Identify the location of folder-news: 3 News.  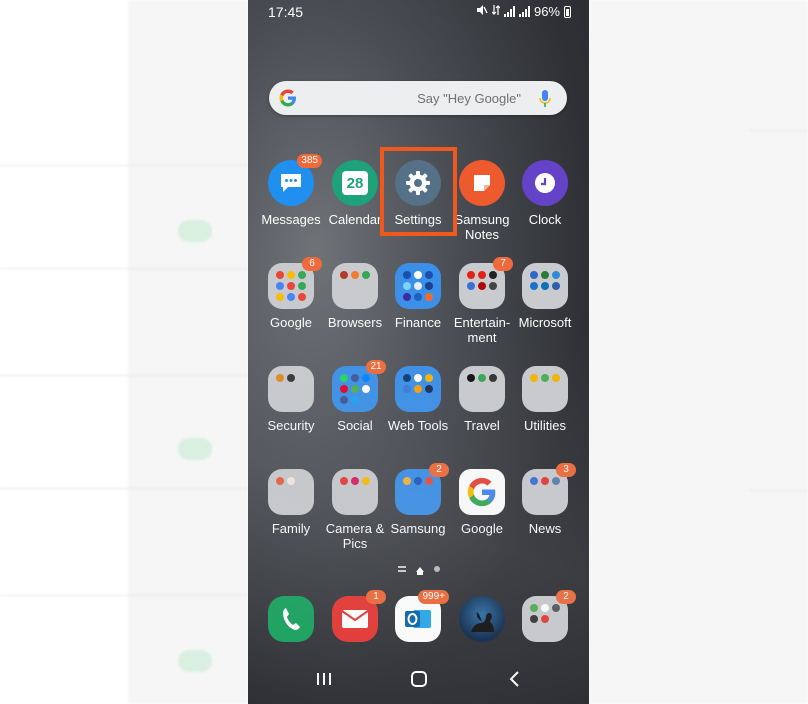
(545, 499).